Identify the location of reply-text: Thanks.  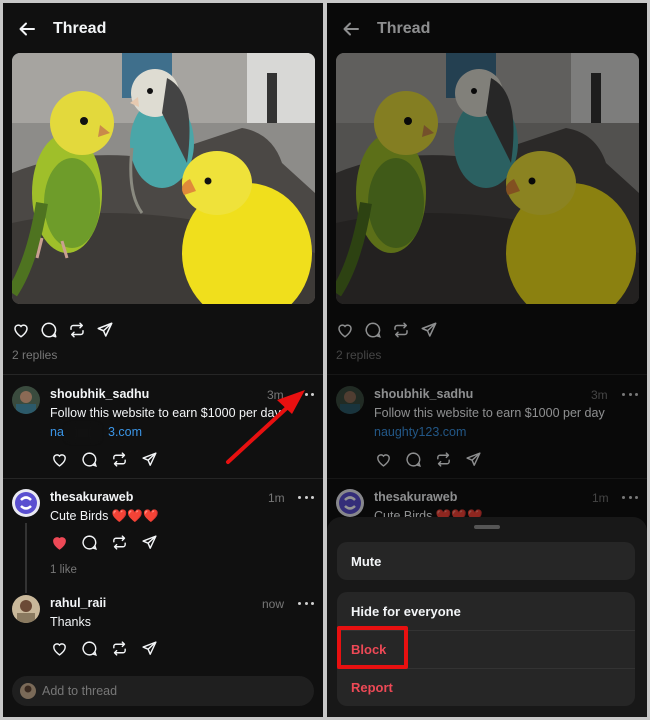
(70, 622).